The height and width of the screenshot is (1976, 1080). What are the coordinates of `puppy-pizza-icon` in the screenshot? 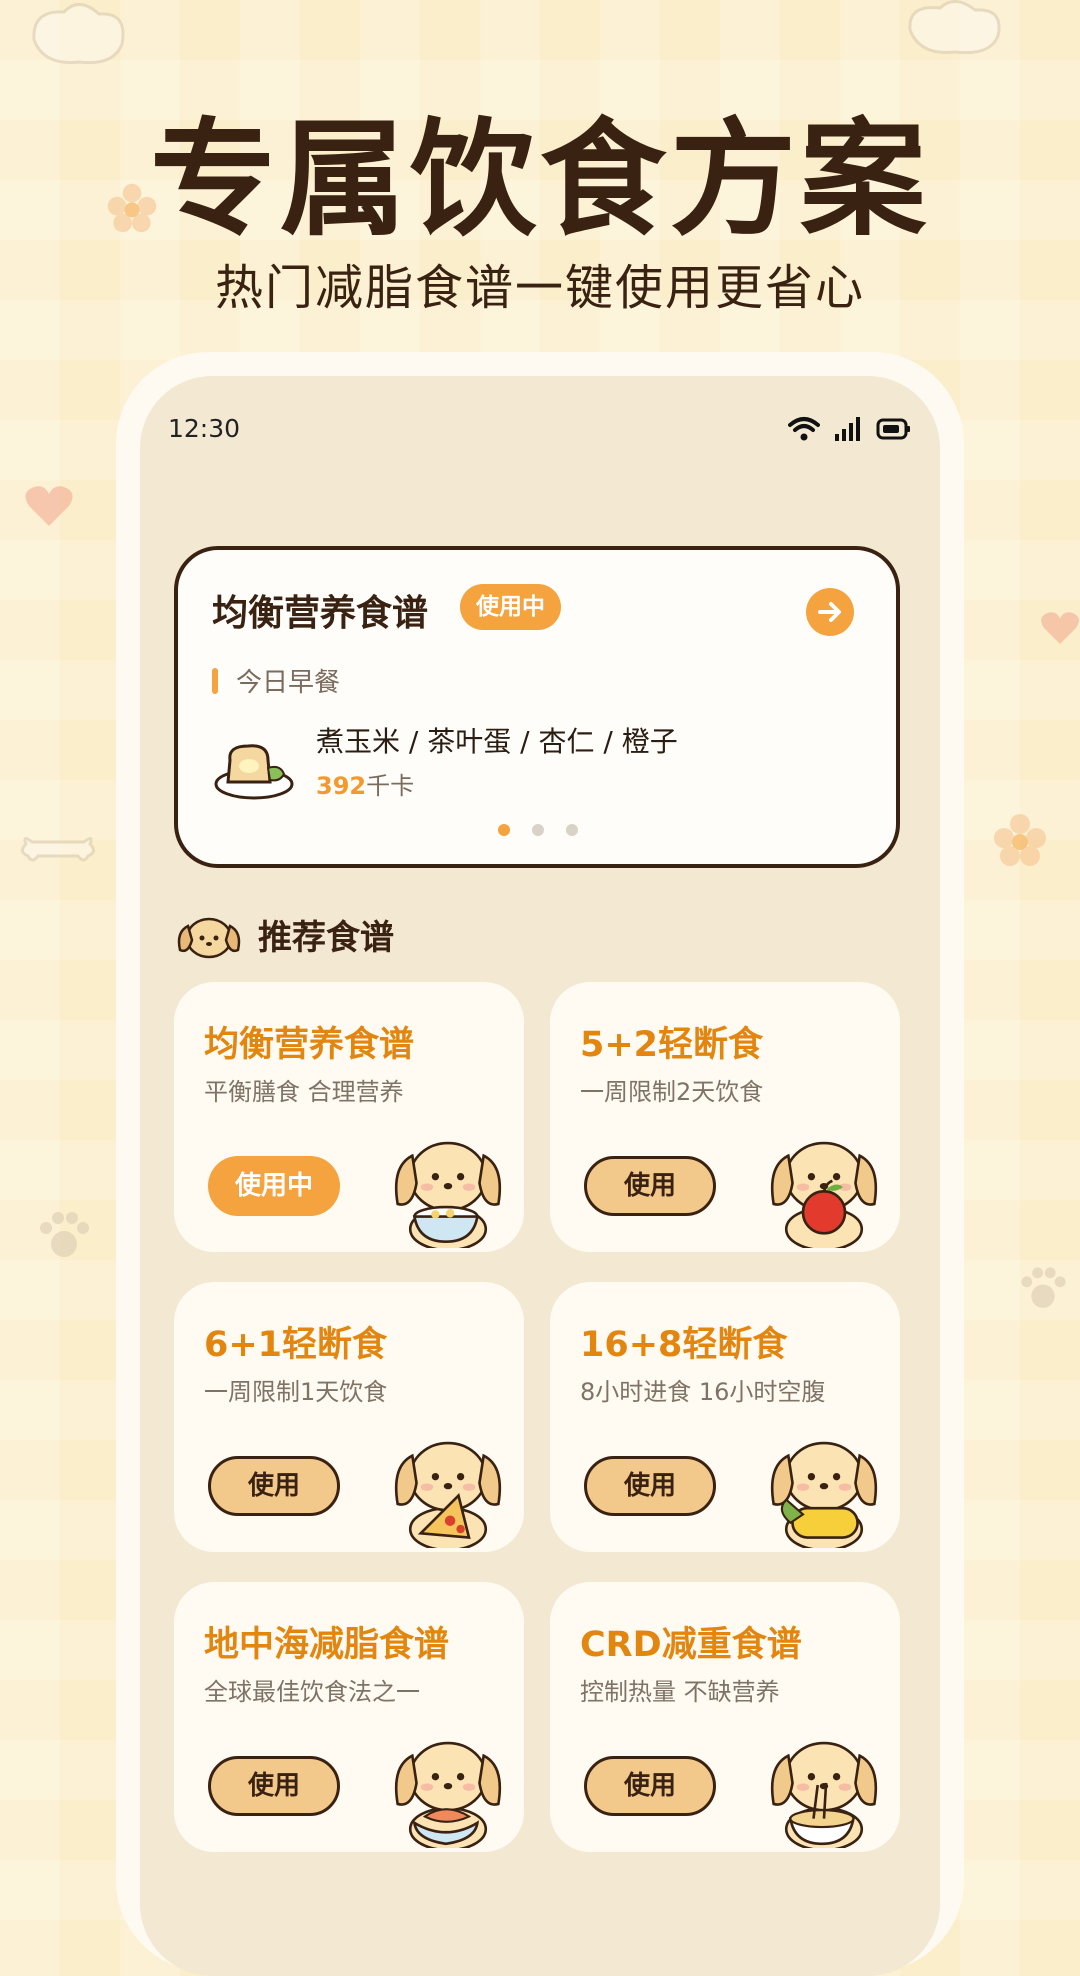 It's located at (448, 1486).